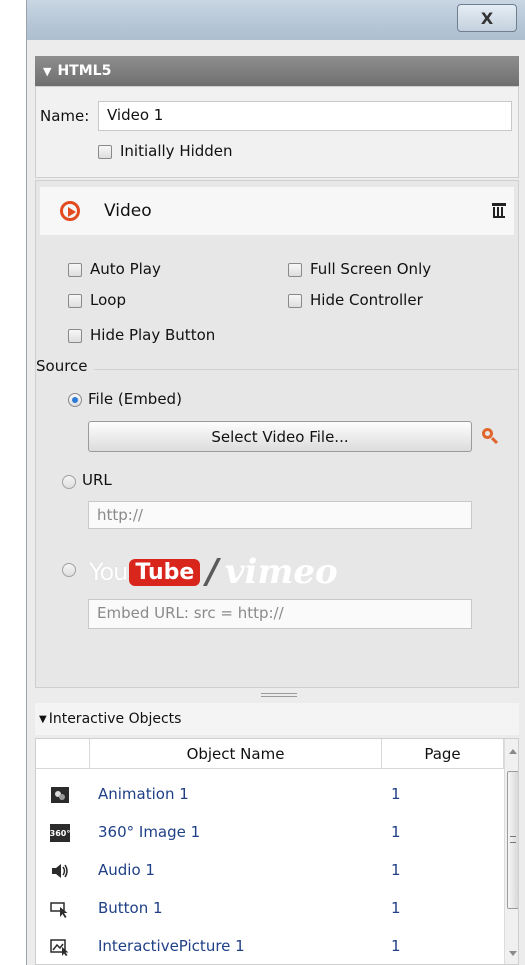 This screenshot has width=525, height=965. Describe the element at coordinates (499, 211) in the screenshot. I see `trash-icon` at that location.